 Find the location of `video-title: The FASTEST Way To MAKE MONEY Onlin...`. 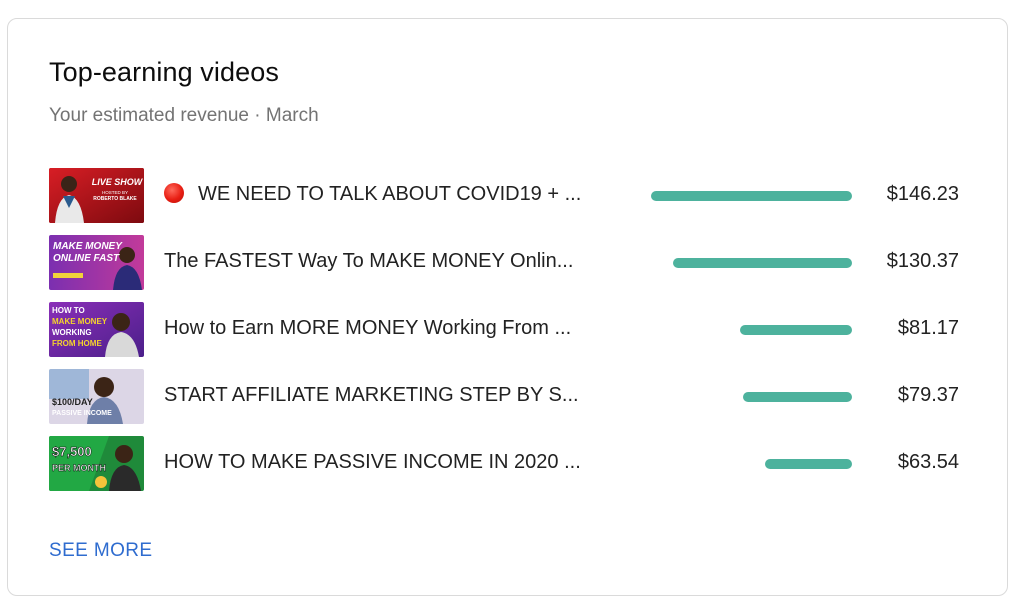

video-title: The FASTEST Way To MAKE MONEY Onlin... is located at coordinates (379, 261).